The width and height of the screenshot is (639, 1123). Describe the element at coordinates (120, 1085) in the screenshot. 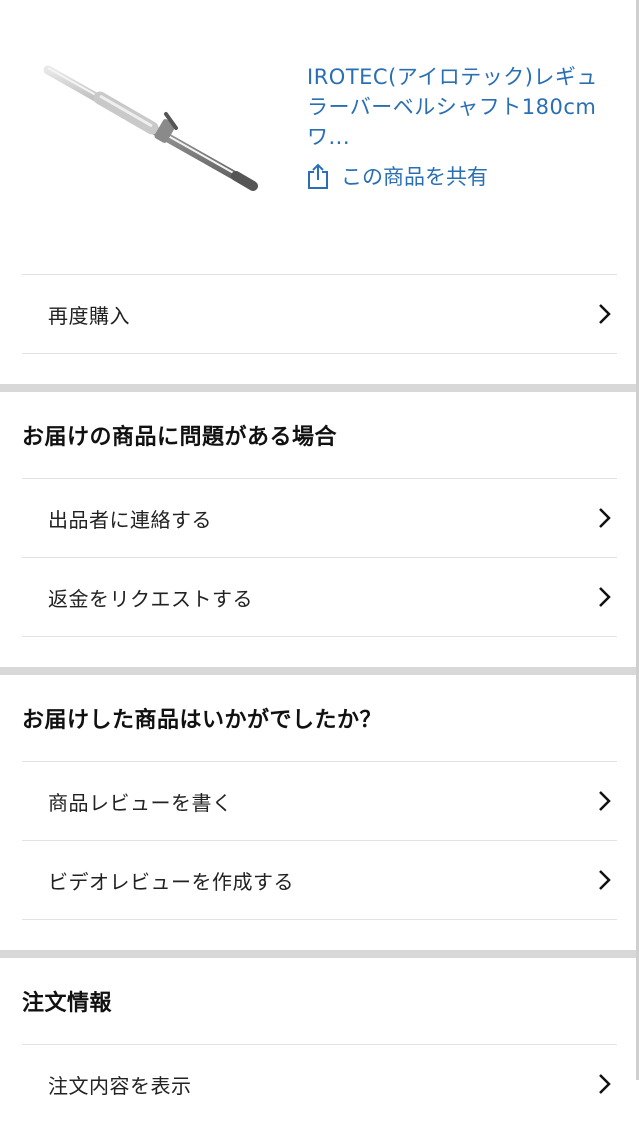

I see `view-order-label: 注文内容を表示` at that location.